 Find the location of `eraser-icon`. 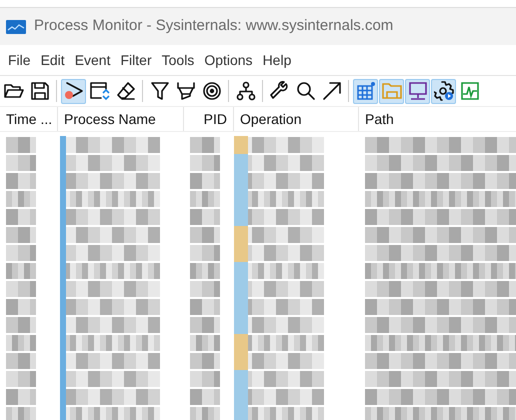

eraser-icon is located at coordinates (126, 91).